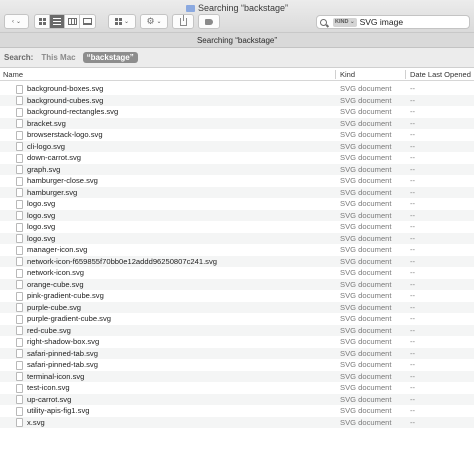 The width and height of the screenshot is (474, 466). Describe the element at coordinates (49, 330) in the screenshot. I see `file-name: red-cube.svg` at that location.